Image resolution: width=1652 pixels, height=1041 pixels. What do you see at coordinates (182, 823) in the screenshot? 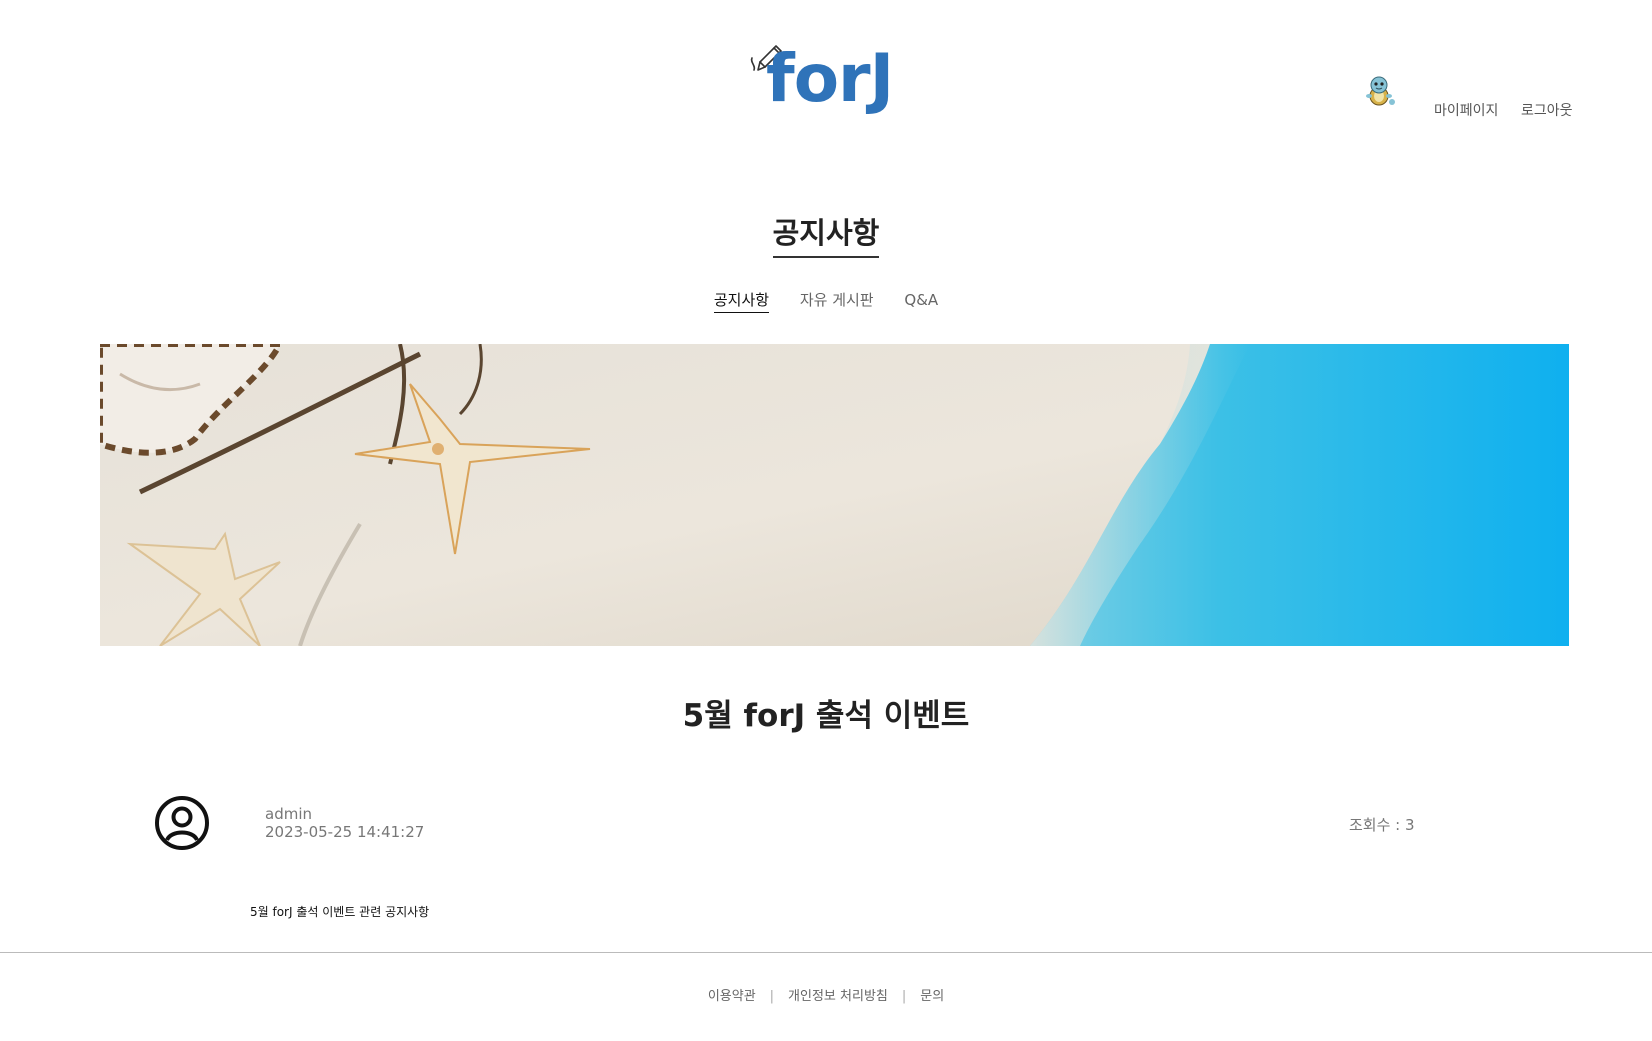
I see `user-avatar-icon` at bounding box center [182, 823].